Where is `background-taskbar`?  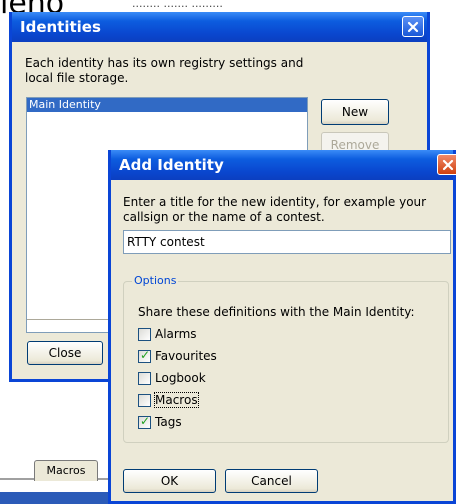 background-taskbar is located at coordinates (55, 498).